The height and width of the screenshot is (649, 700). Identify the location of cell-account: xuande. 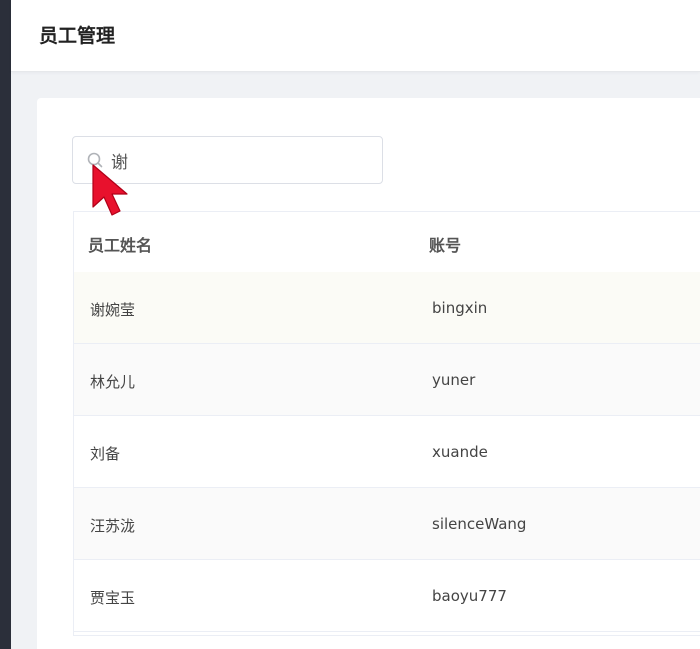
(460, 452).